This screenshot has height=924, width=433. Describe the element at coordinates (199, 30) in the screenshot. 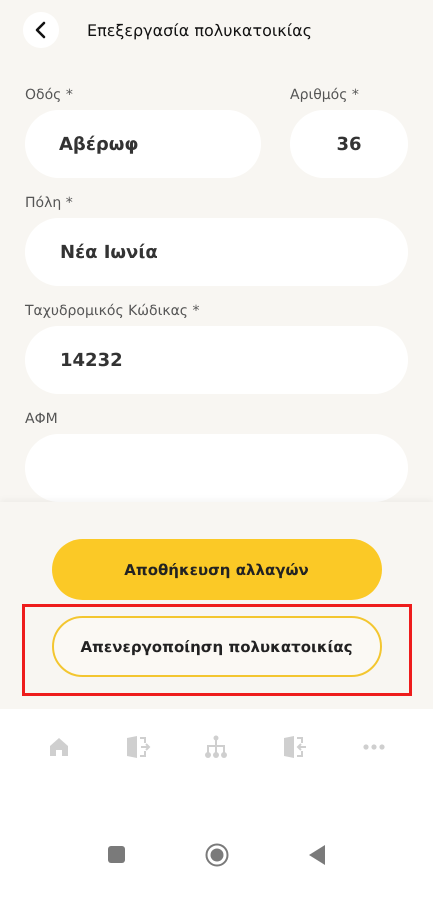

I see `page-title: Επεξεργασία πολυκατοικίας` at that location.